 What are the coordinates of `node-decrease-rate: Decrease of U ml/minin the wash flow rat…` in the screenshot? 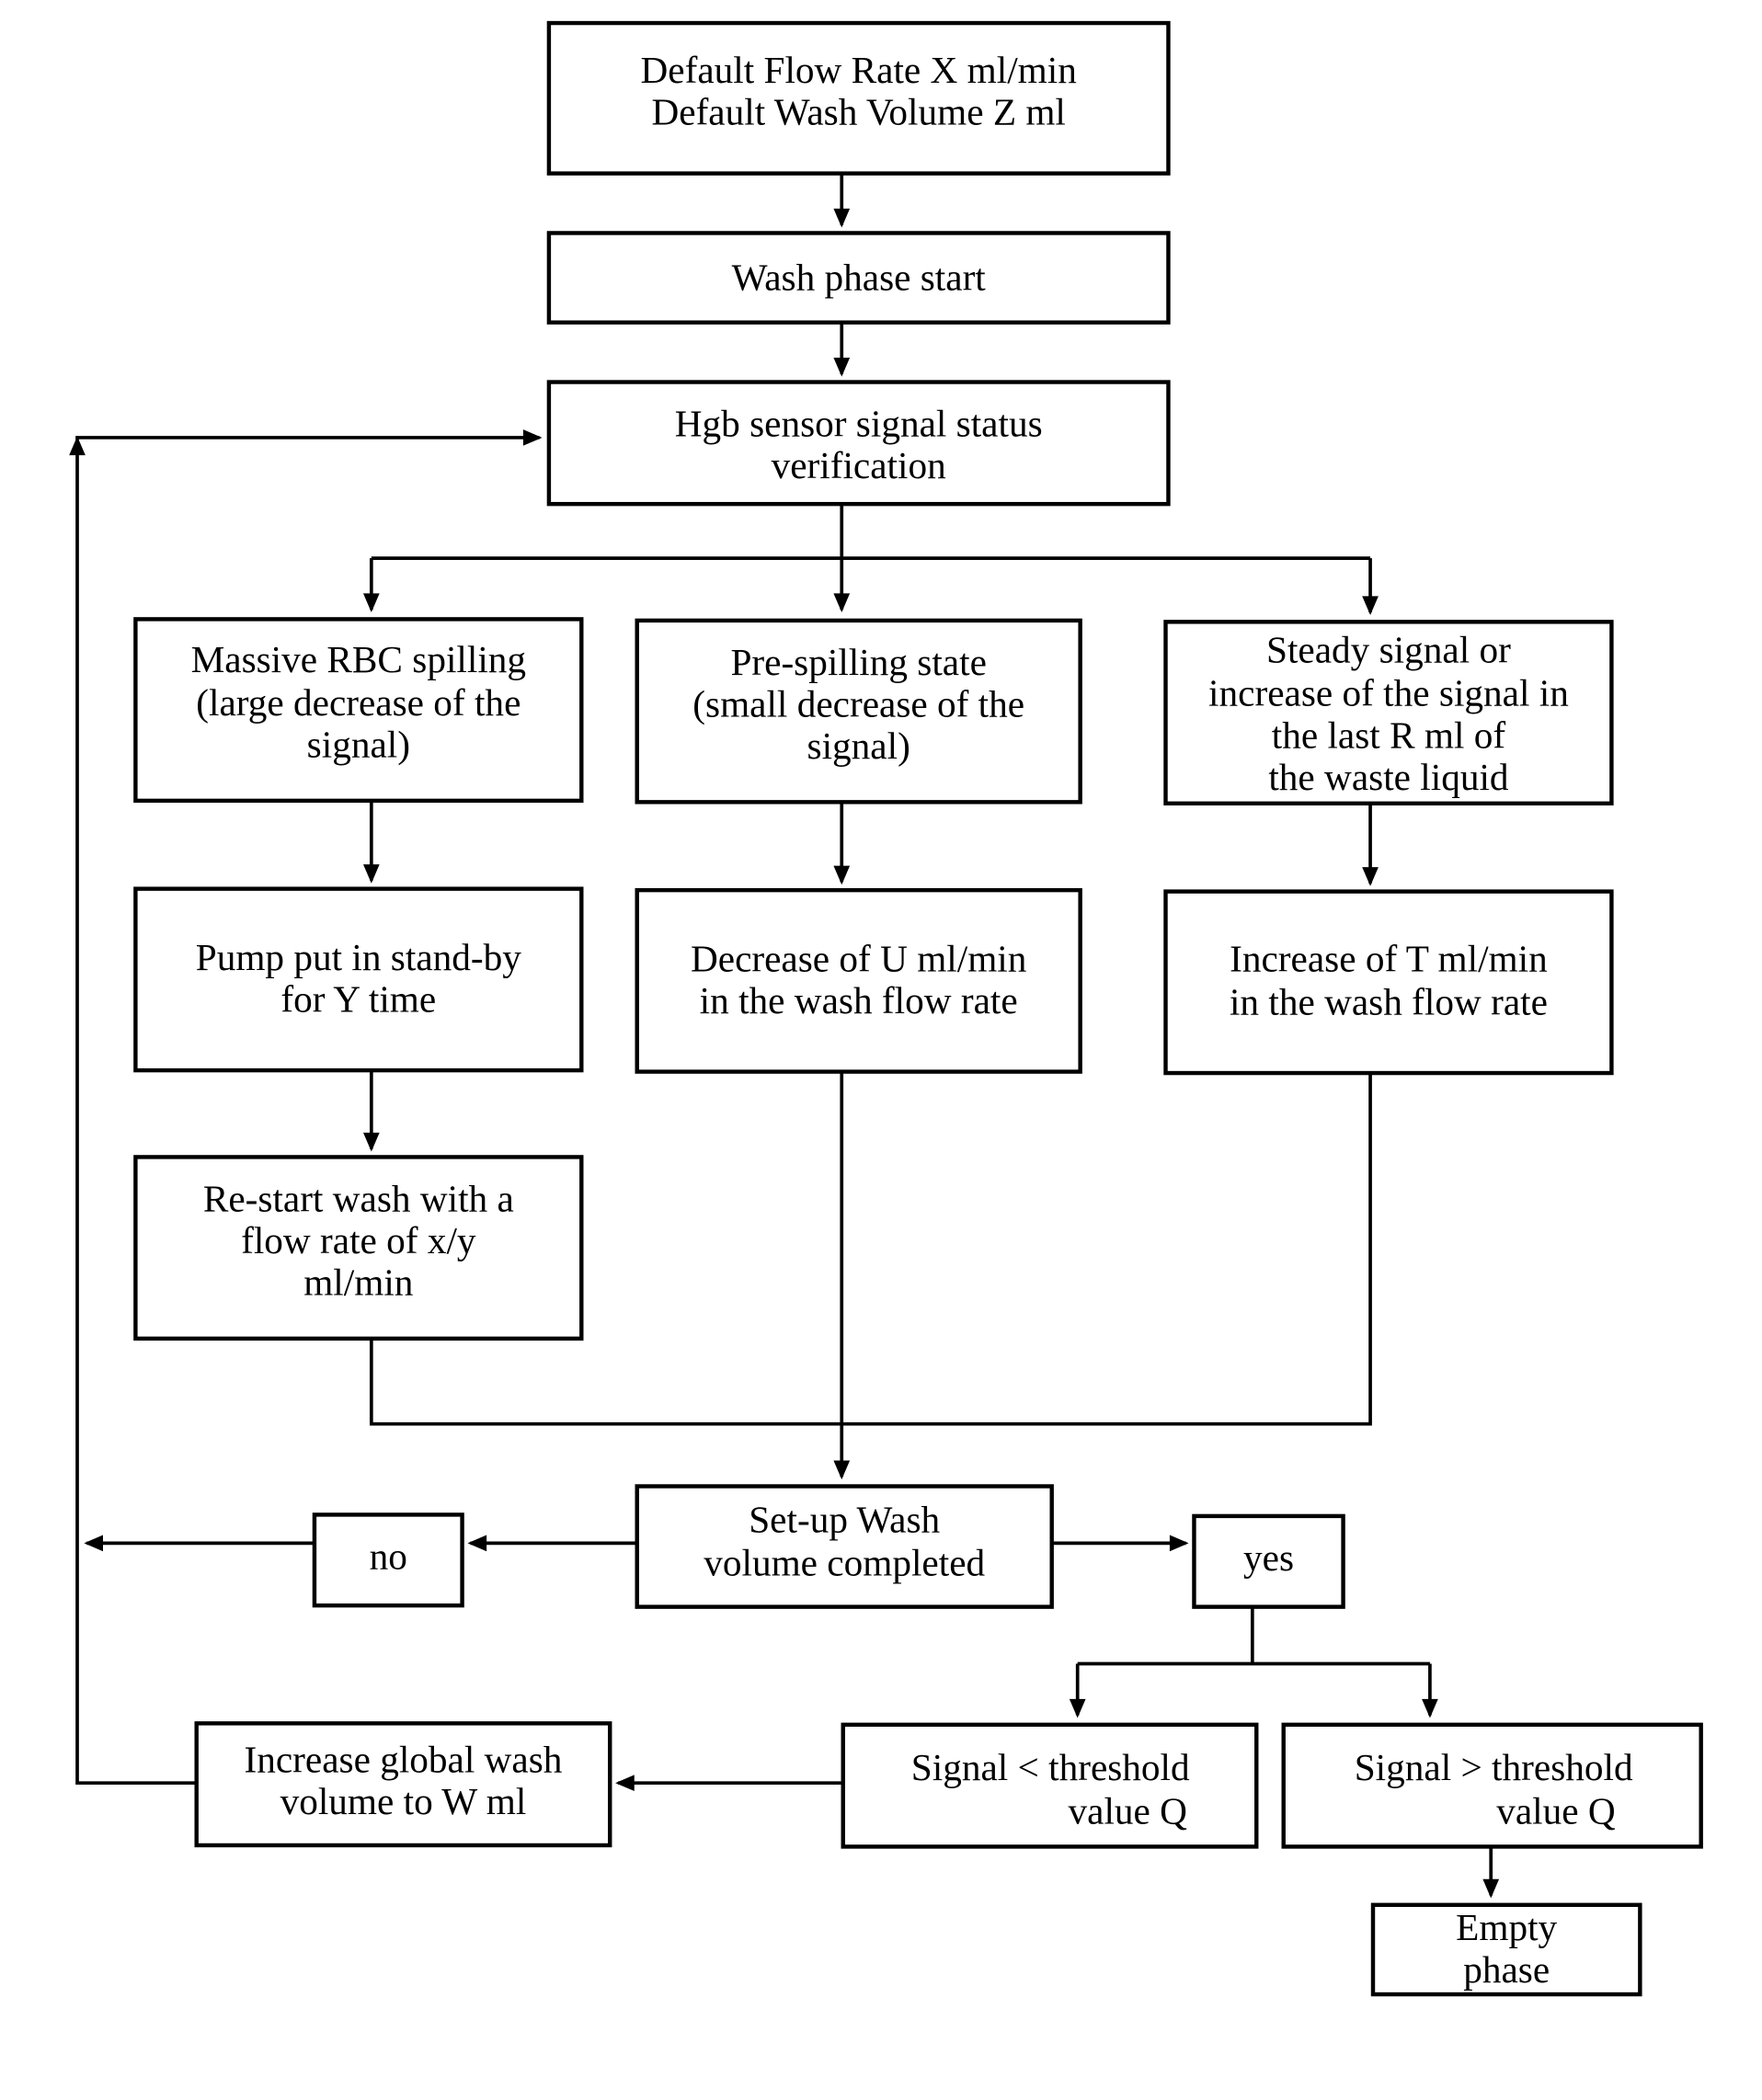 It's located at (858, 980).